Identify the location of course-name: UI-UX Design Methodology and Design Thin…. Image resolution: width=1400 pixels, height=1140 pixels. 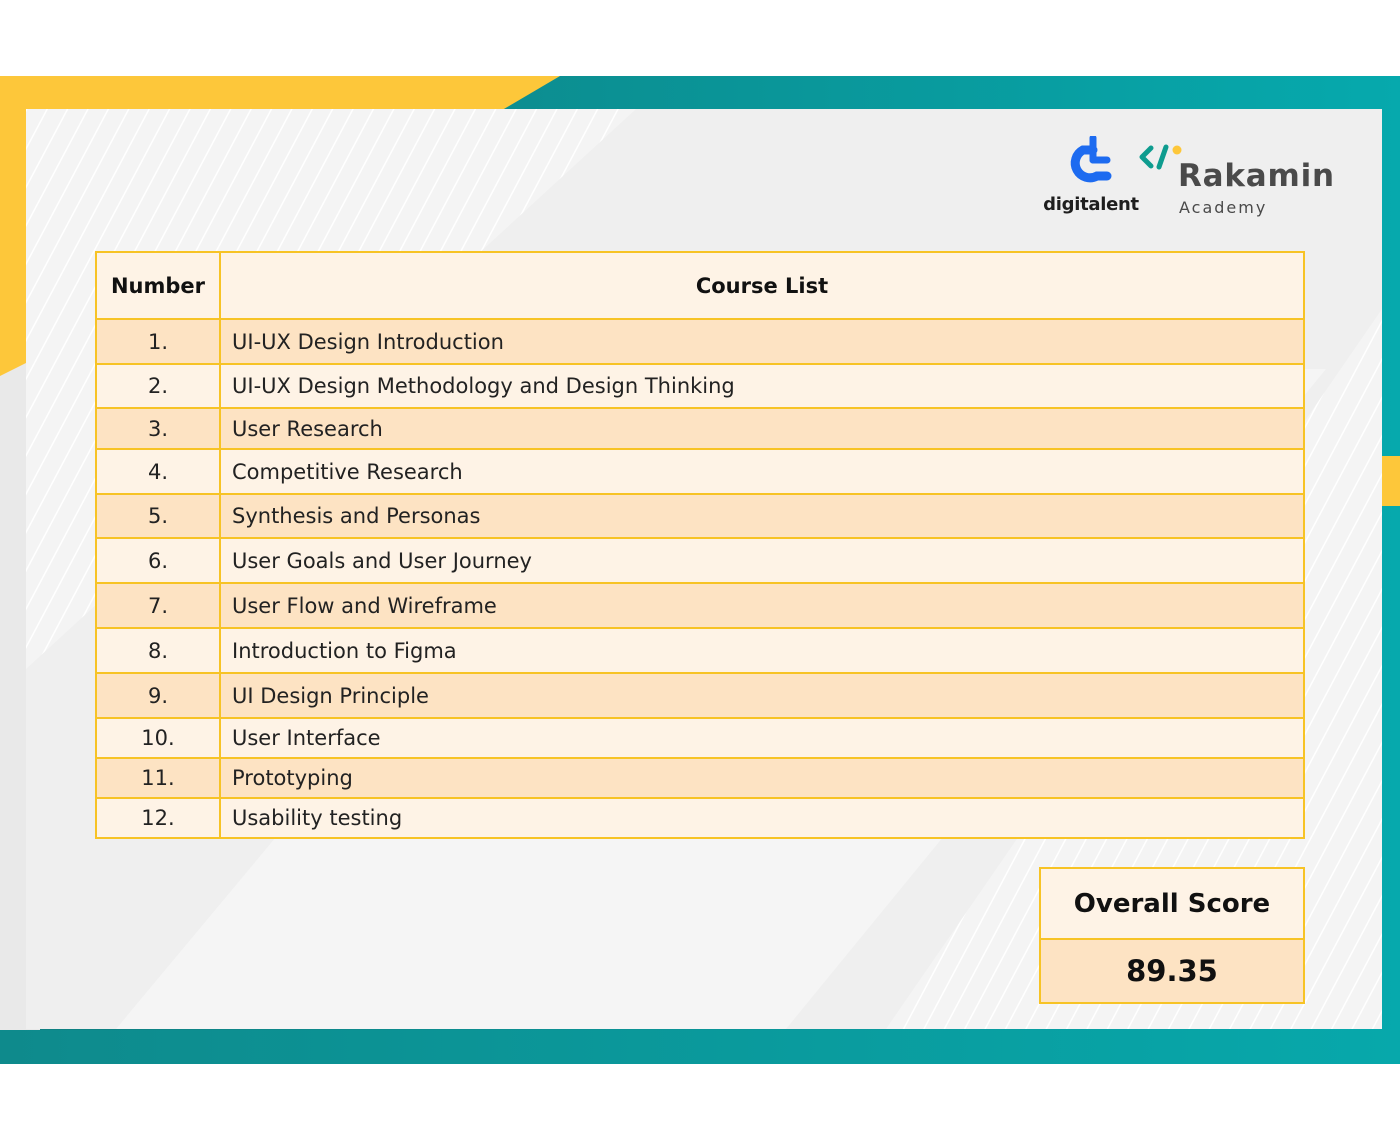
(762, 386).